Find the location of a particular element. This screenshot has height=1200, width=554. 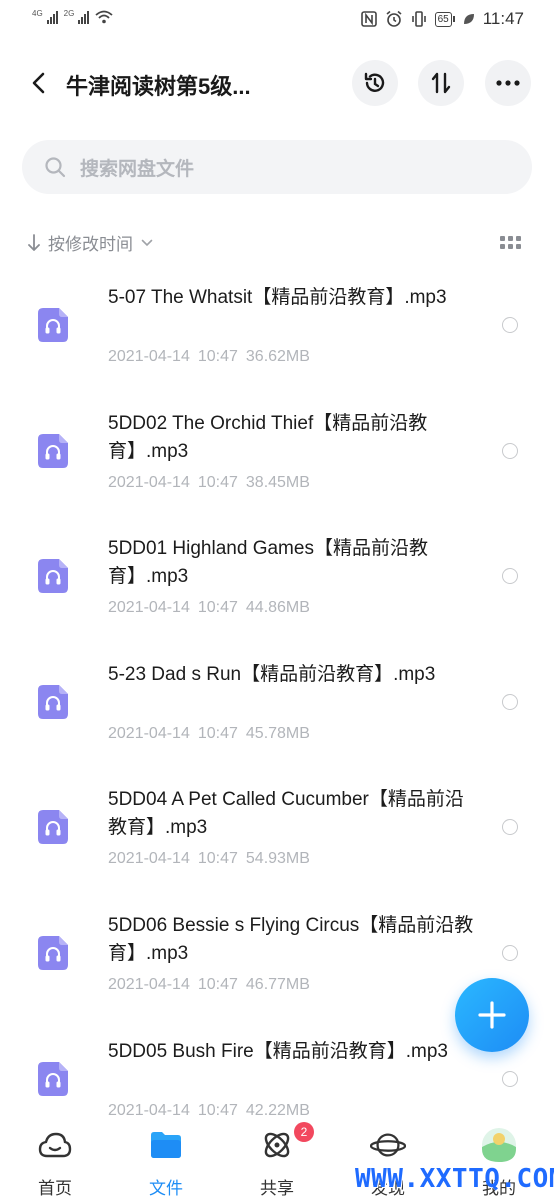

history-button is located at coordinates (375, 83).